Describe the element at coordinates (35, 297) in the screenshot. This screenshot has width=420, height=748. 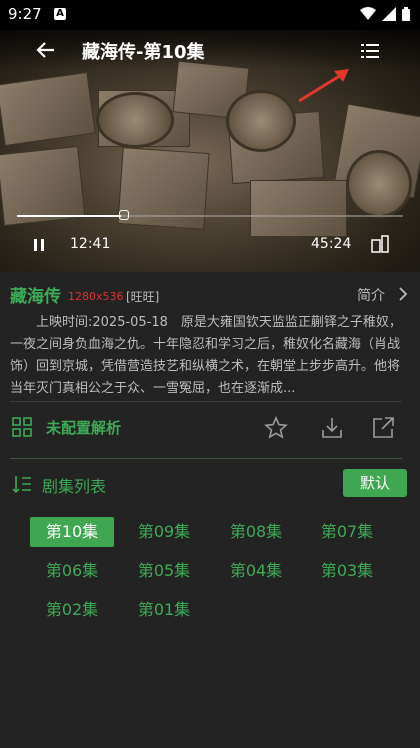
I see `show-name: 藏海传` at that location.